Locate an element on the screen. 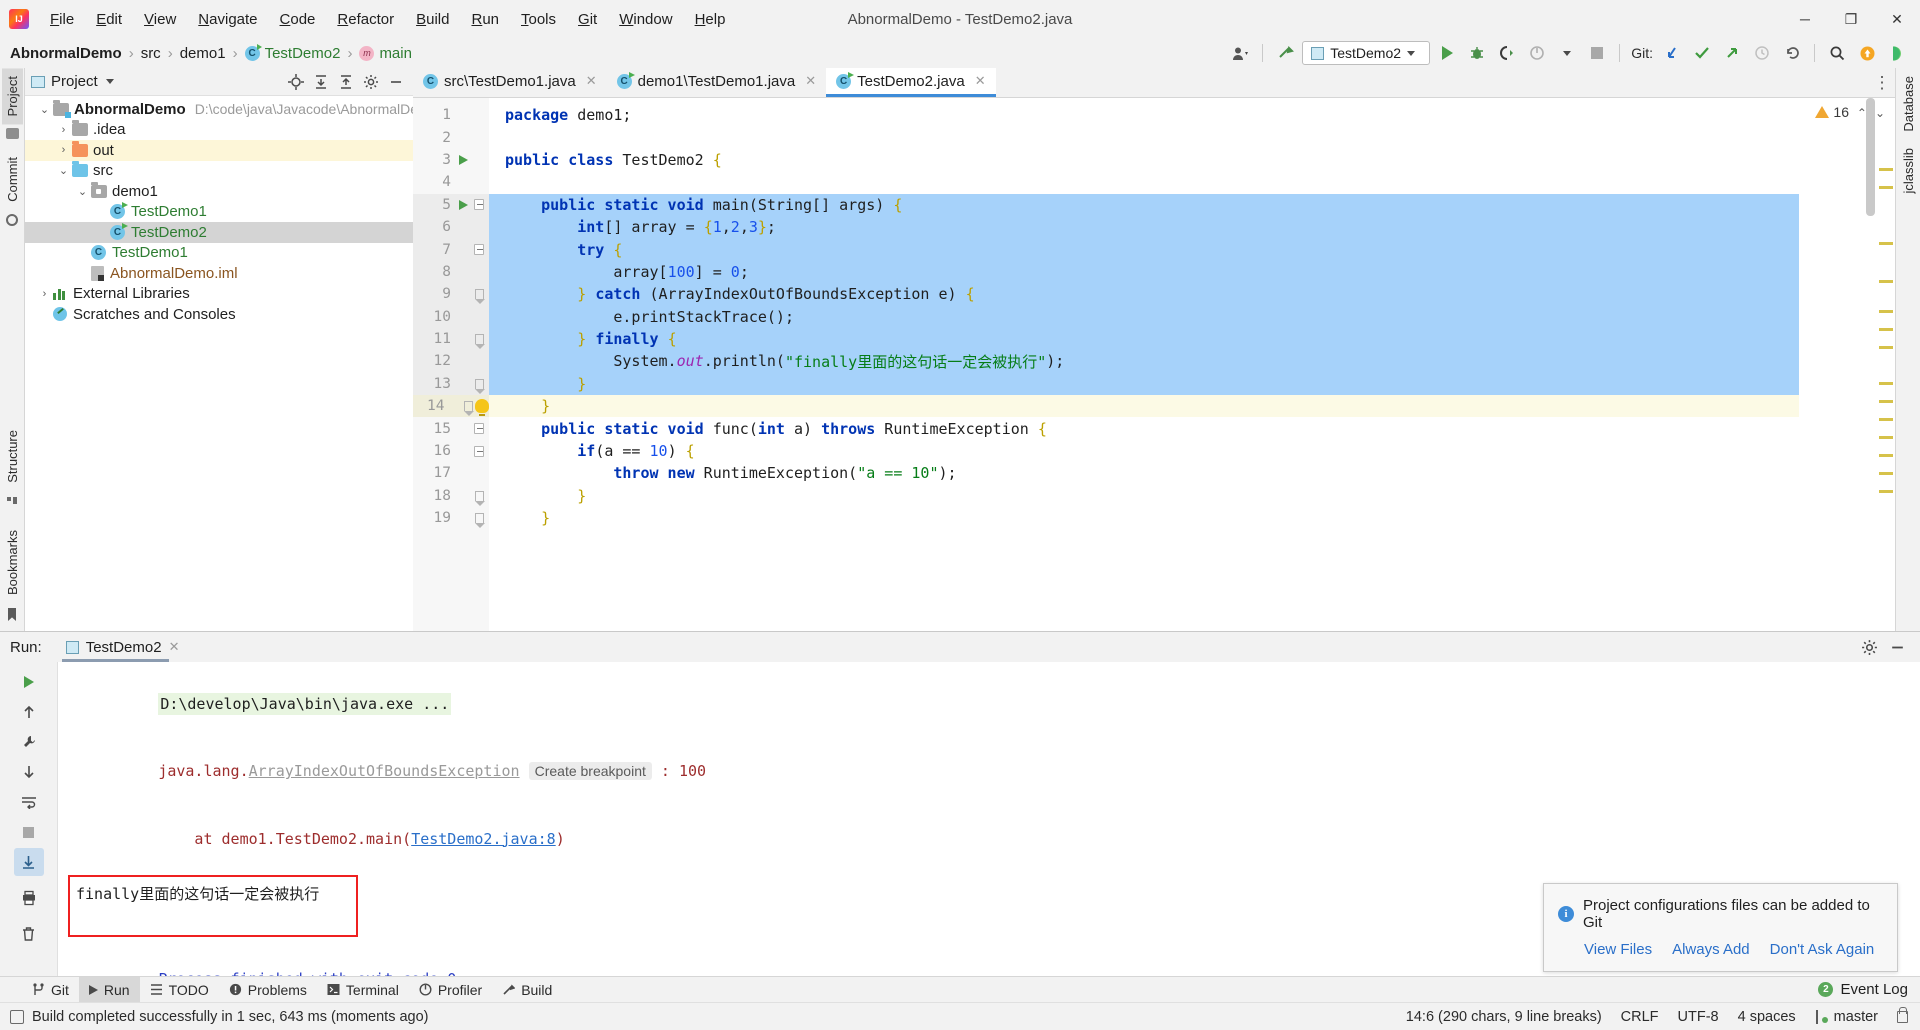 This screenshot has width=1920, height=1030. tree-node-src: ⌄ src is located at coordinates (219, 171).